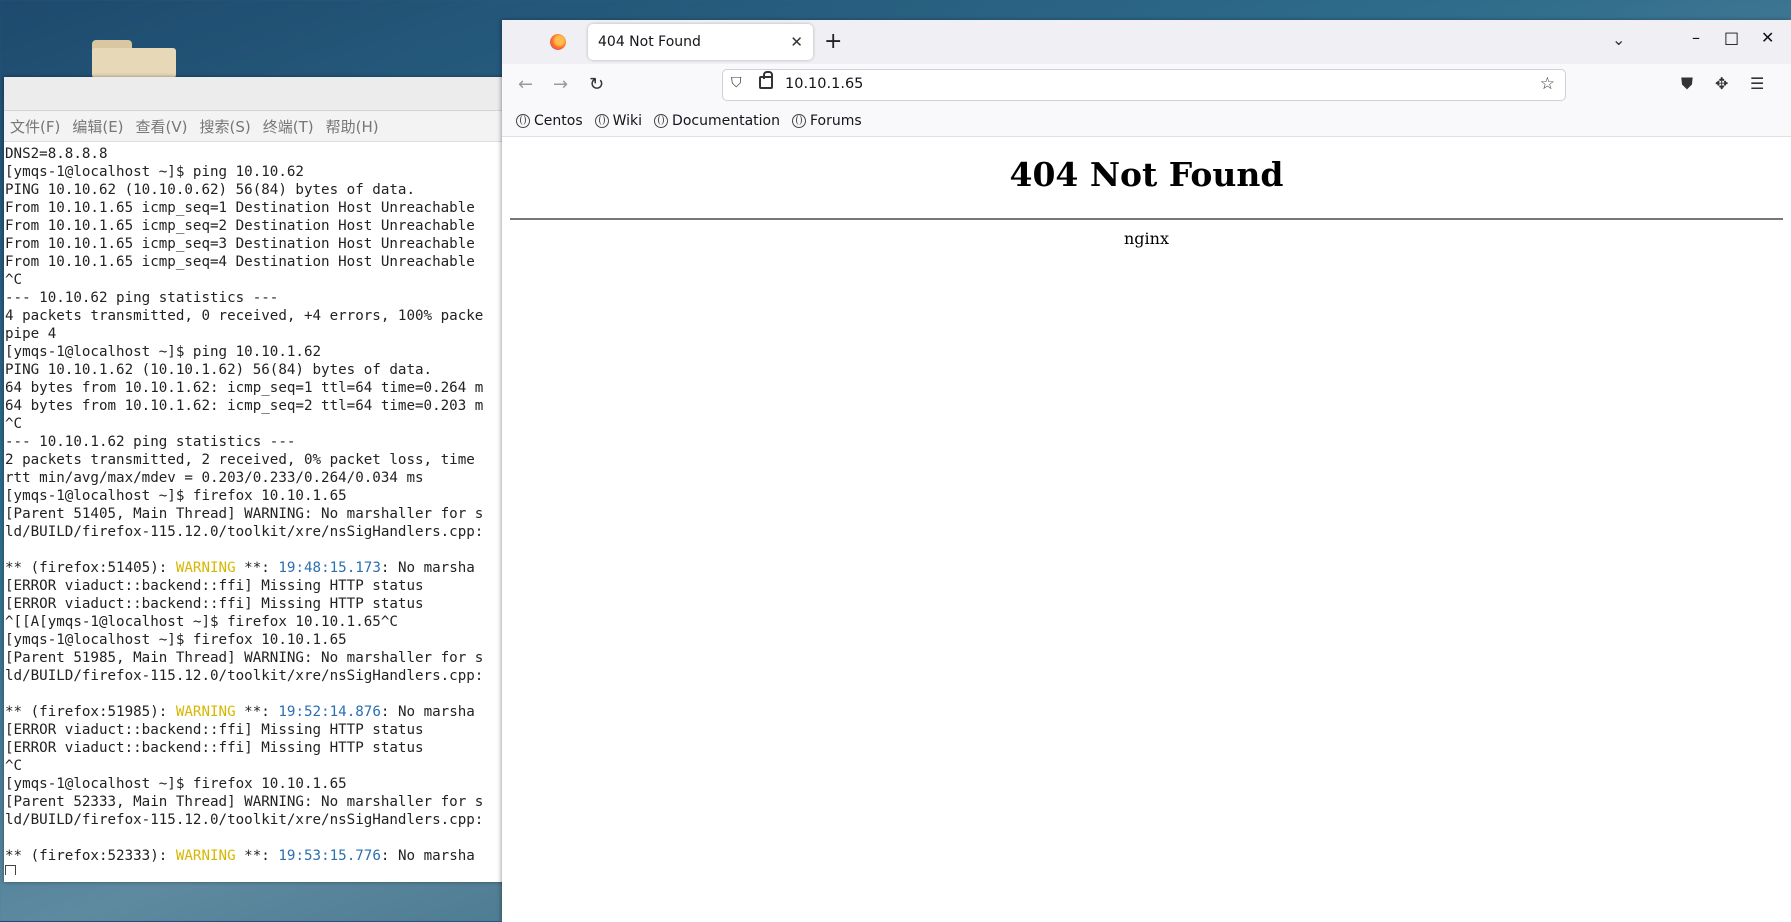  What do you see at coordinates (736, 83) in the screenshot?
I see `tracking-protection-shield-icon: ⛉` at bounding box center [736, 83].